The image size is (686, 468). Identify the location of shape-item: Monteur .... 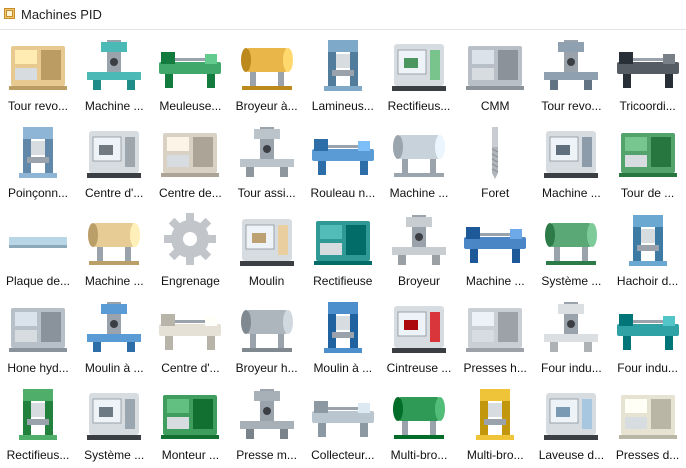
(190, 422).